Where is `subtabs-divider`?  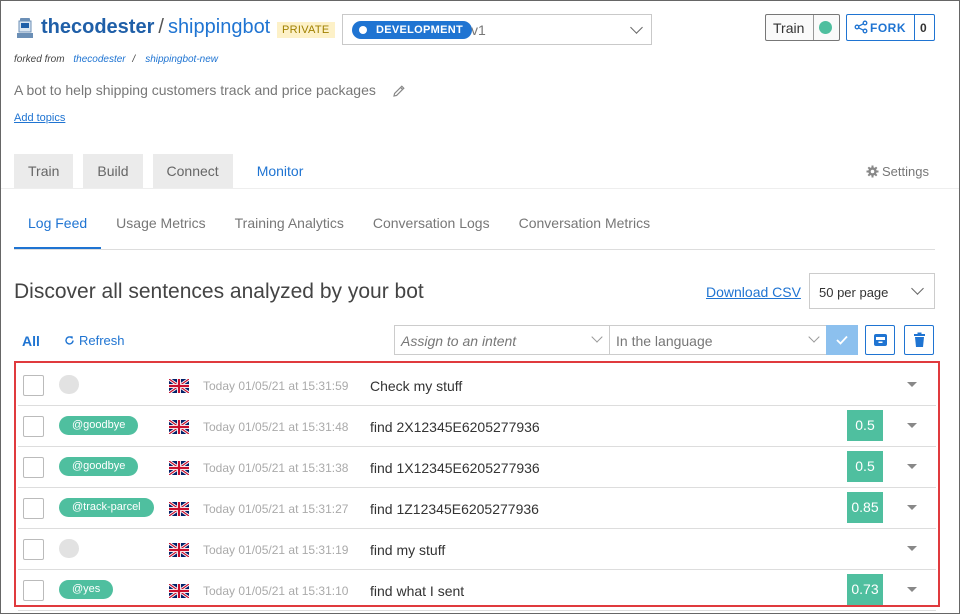 subtabs-divider is located at coordinates (474, 249).